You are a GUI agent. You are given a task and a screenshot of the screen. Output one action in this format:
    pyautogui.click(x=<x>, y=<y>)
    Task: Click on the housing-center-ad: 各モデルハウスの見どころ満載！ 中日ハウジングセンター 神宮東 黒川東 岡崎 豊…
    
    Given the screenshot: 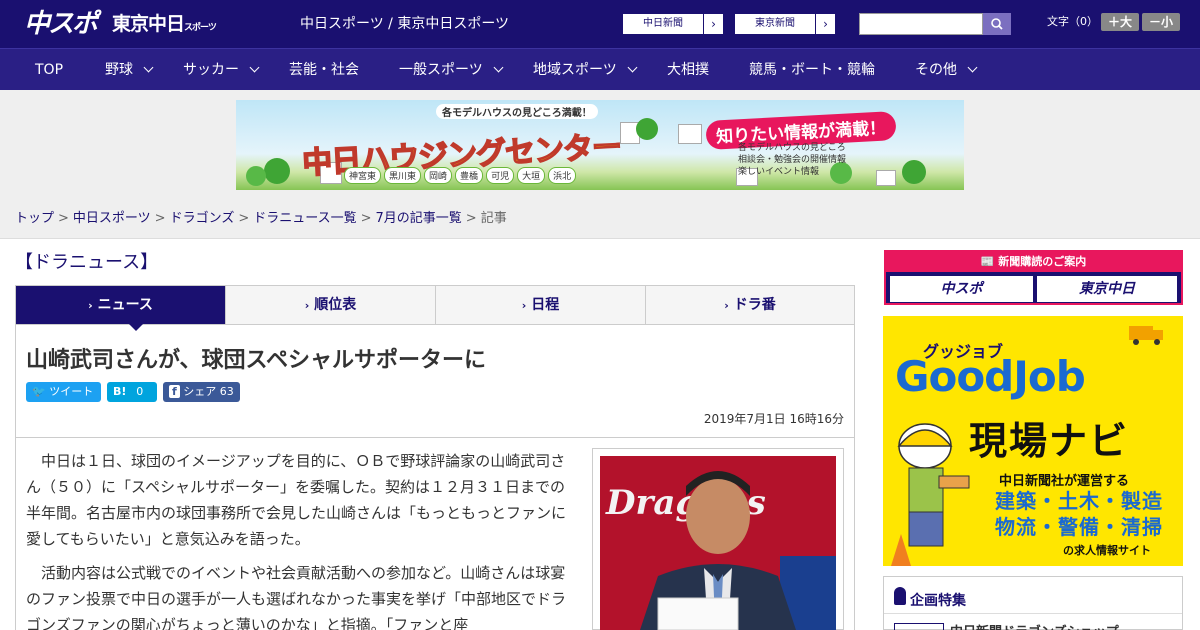 What is the action you would take?
    pyautogui.click(x=600, y=145)
    